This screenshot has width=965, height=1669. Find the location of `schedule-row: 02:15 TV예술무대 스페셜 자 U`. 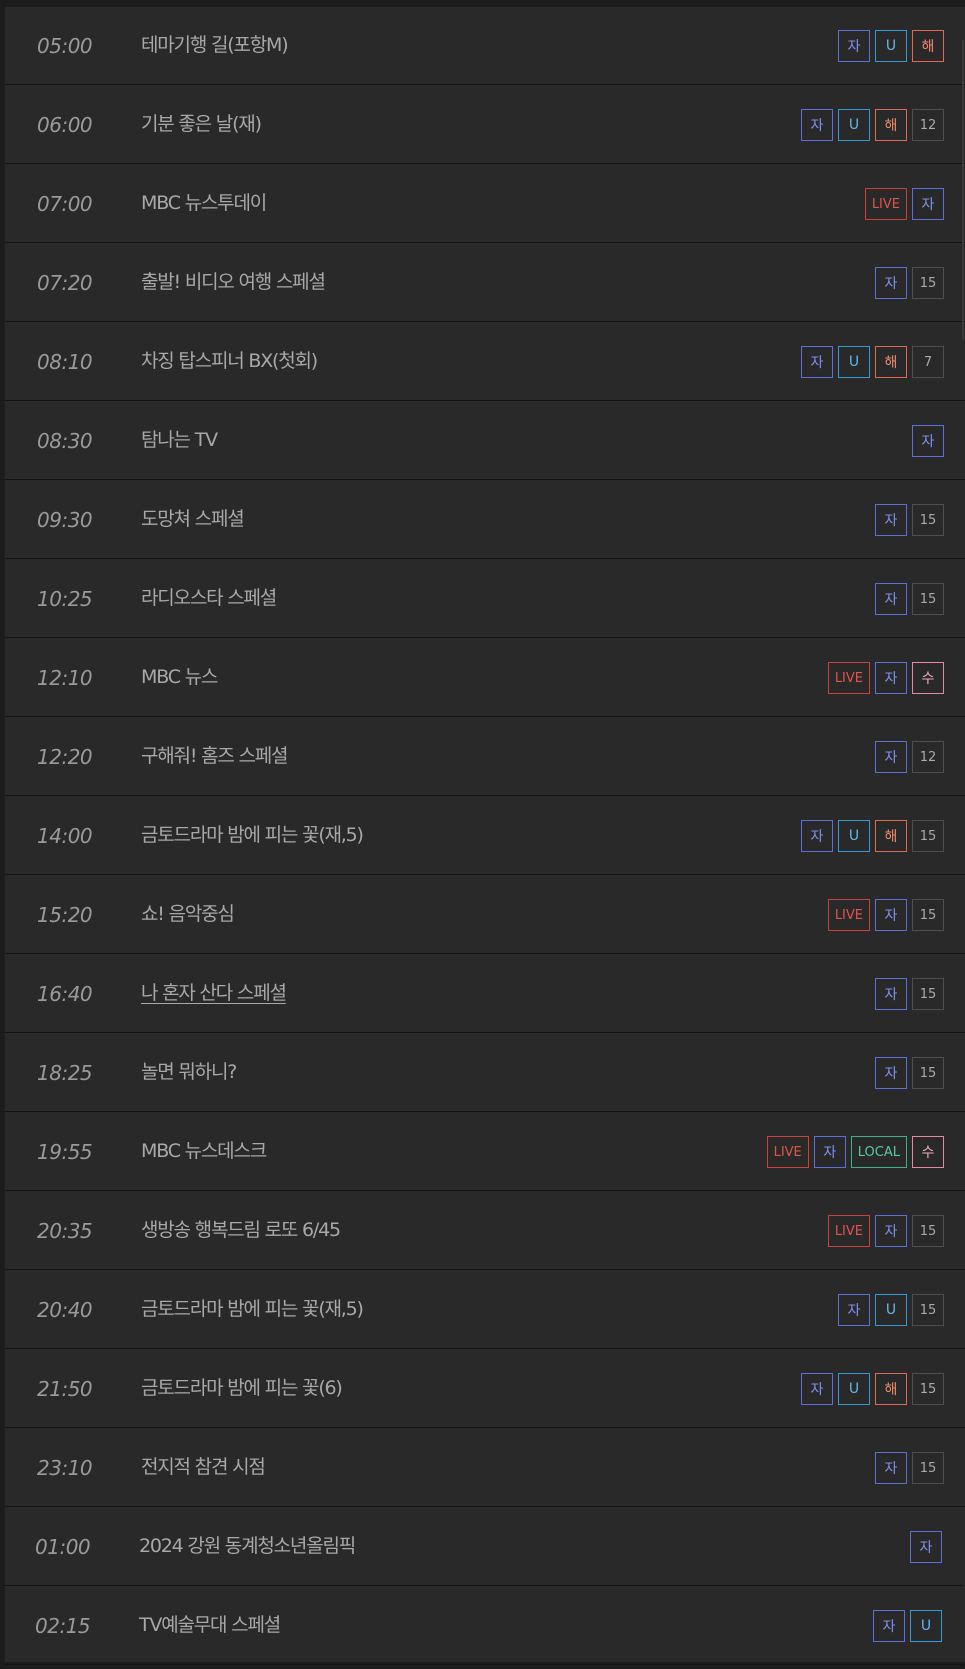

schedule-row: 02:15 TV예술무대 스페셜 자 U is located at coordinates (483, 1626).